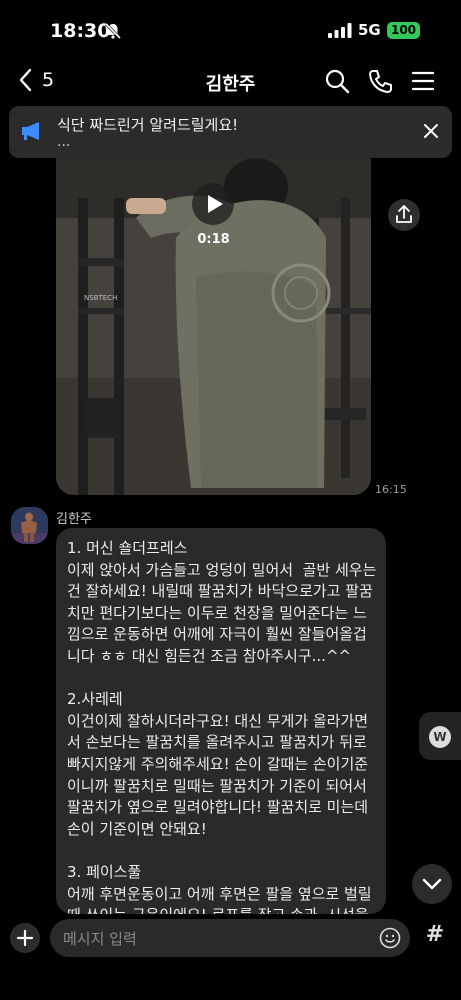 This screenshot has height=1000, width=461. What do you see at coordinates (230, 81) in the screenshot?
I see `chat-header: 5 김한주` at bounding box center [230, 81].